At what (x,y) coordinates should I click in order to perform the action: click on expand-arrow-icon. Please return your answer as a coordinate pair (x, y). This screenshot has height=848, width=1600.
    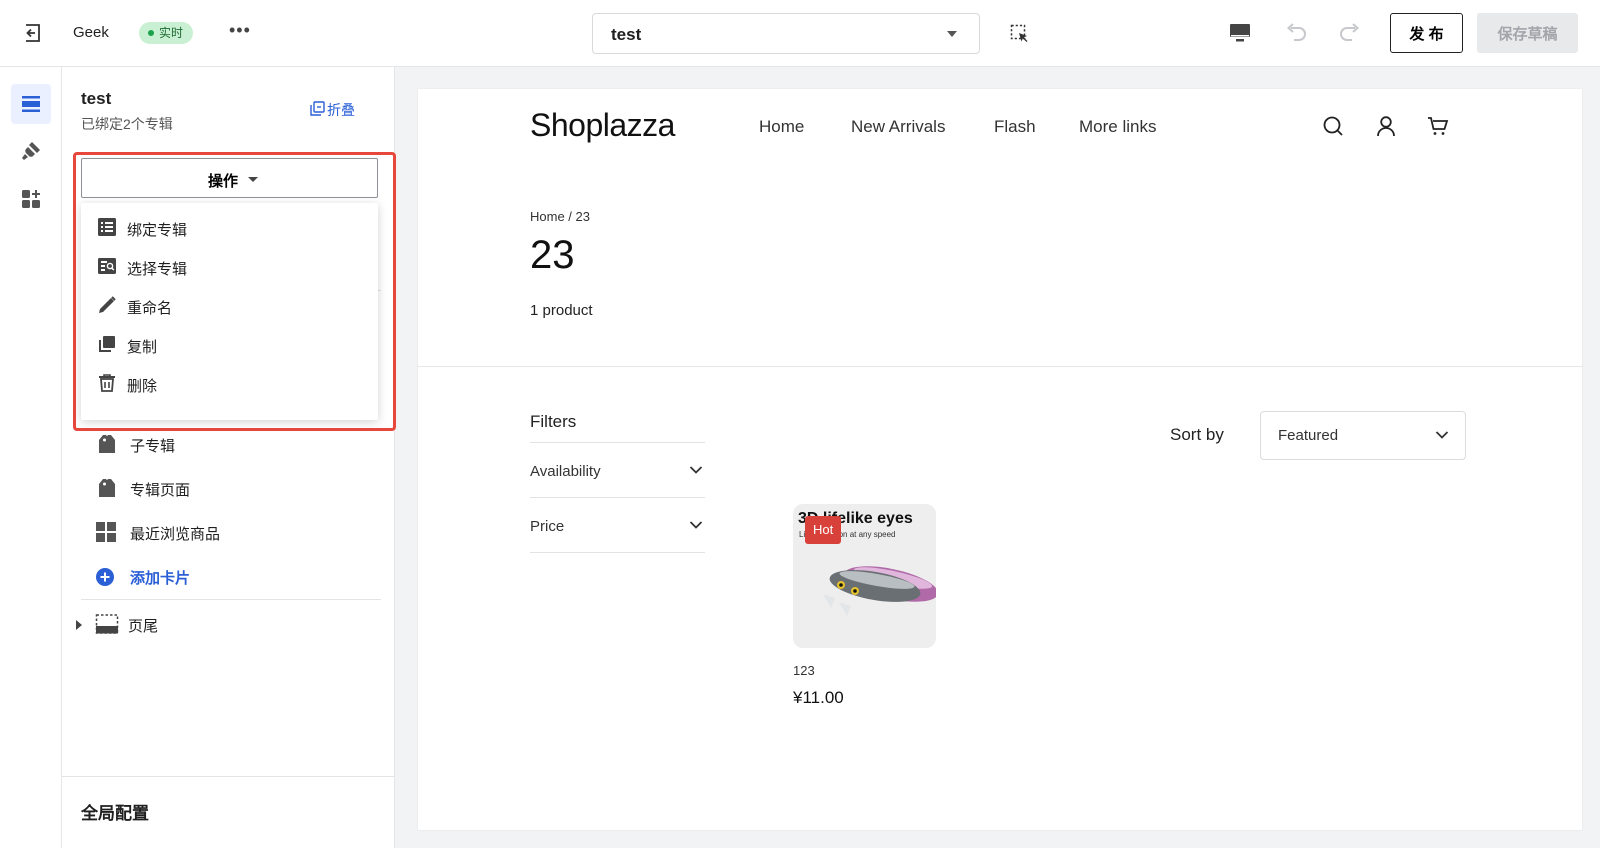
    Looking at the image, I should click on (79, 625).